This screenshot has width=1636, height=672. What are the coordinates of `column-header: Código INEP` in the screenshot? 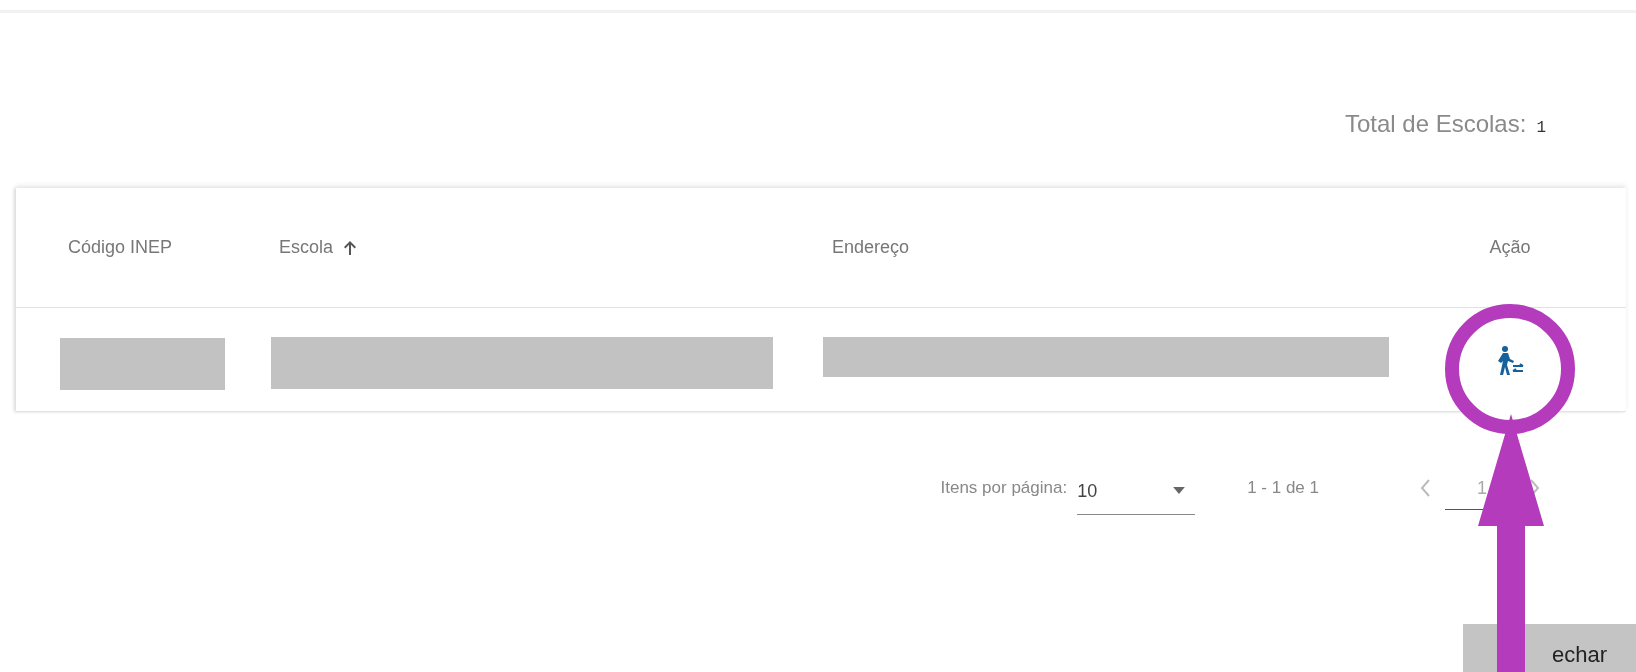 It's located at (120, 247).